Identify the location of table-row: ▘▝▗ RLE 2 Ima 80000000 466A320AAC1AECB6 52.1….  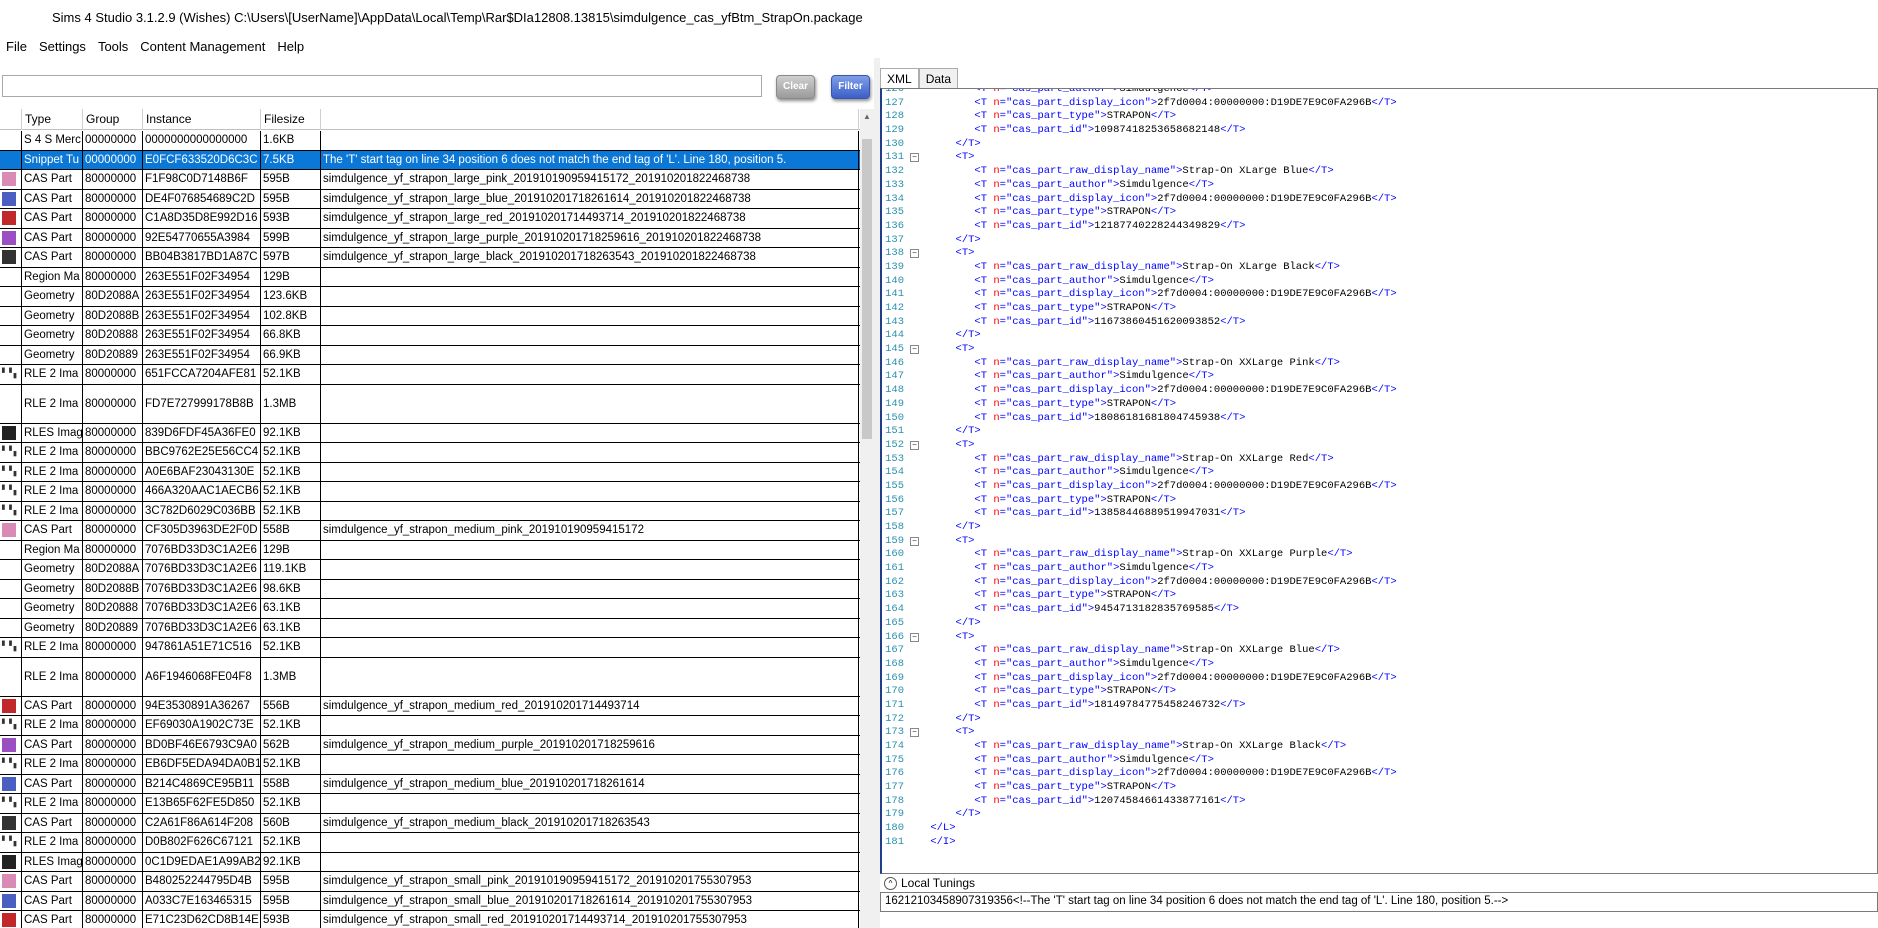
(430, 492).